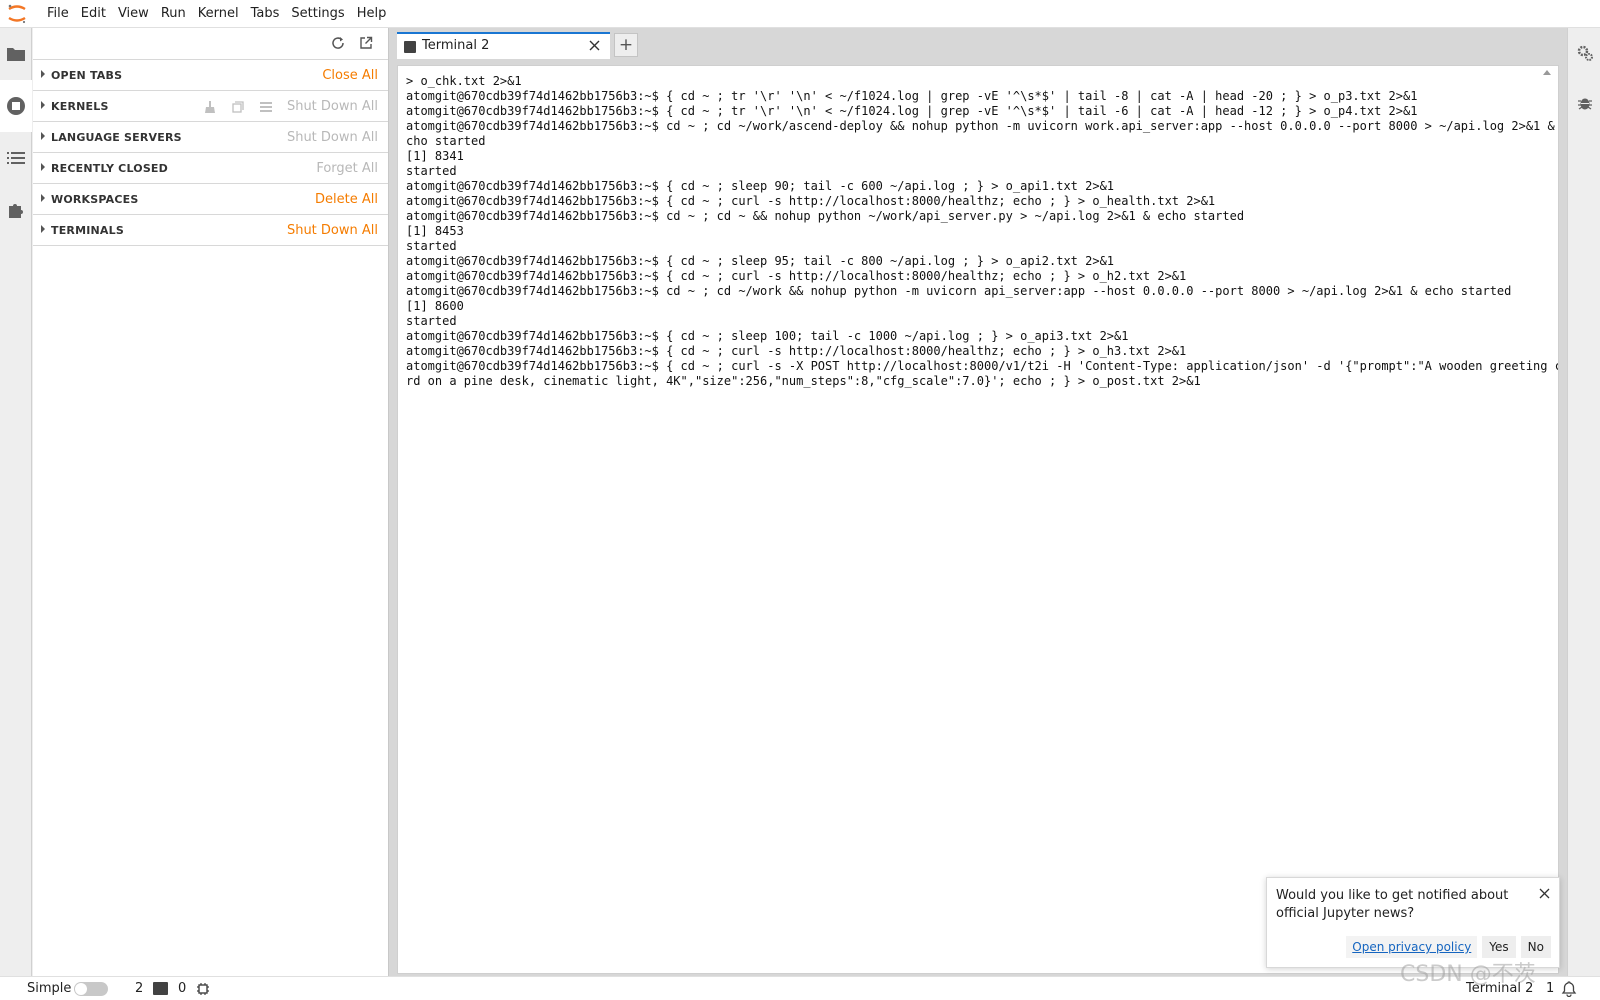 The image size is (1600, 1000). I want to click on left-activity-bar, so click(16, 502).